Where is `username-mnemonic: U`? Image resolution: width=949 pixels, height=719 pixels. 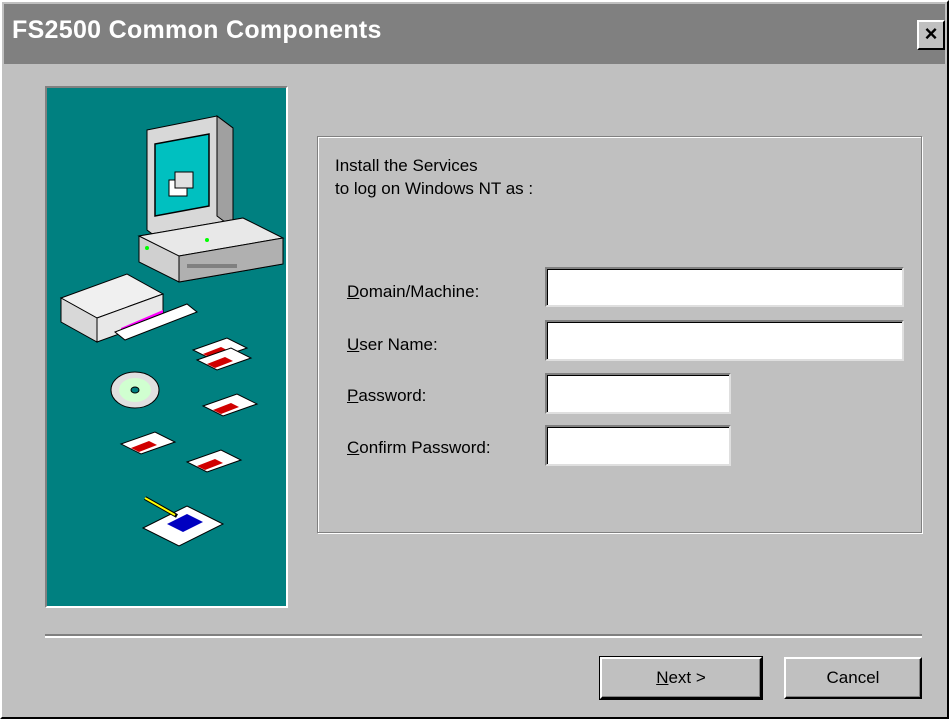 username-mnemonic: U is located at coordinates (353, 344).